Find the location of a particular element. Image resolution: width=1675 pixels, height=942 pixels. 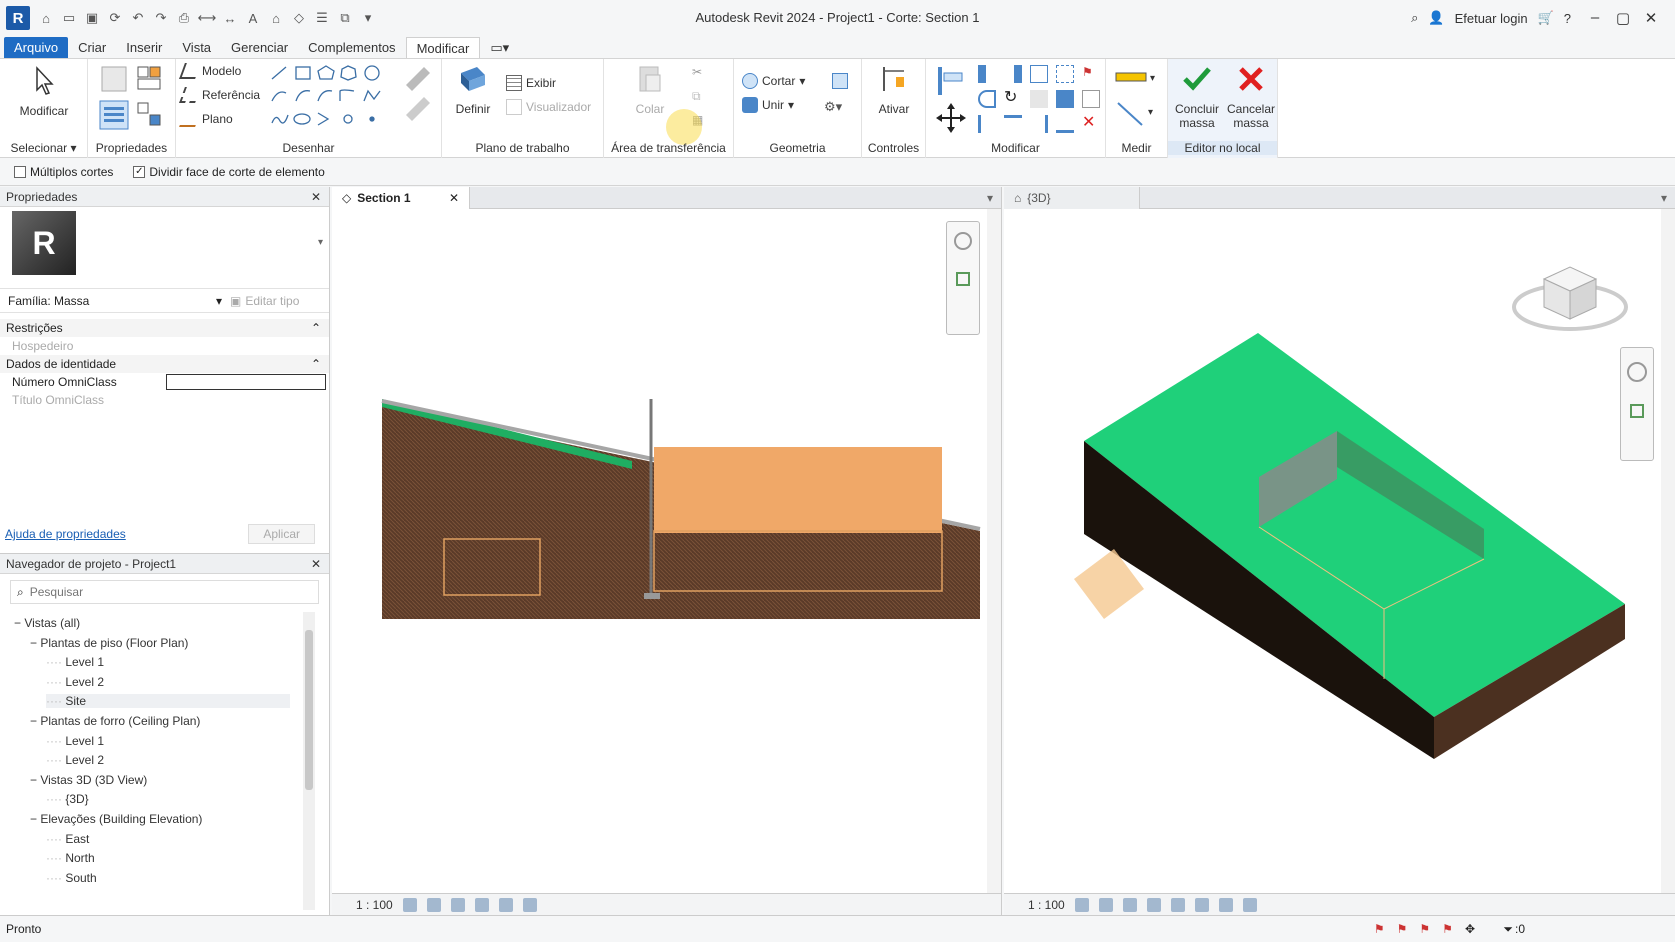

tab-menu-icon: ▾ is located at coordinates (1668, 198).